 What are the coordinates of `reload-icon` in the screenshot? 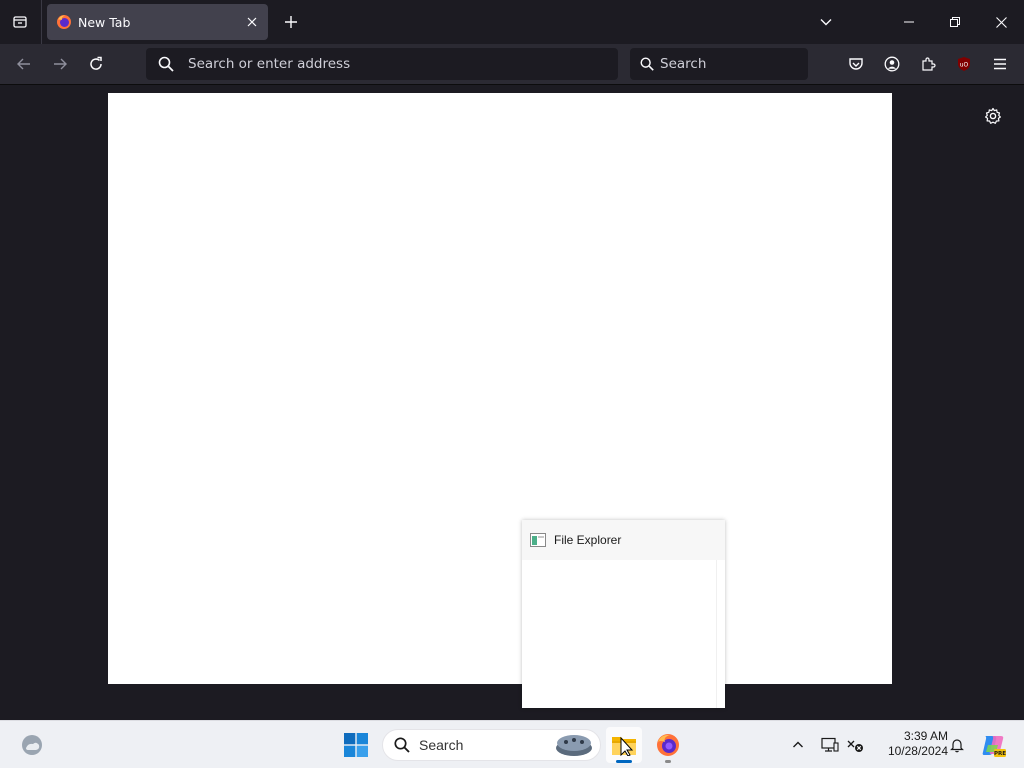 It's located at (96, 63).